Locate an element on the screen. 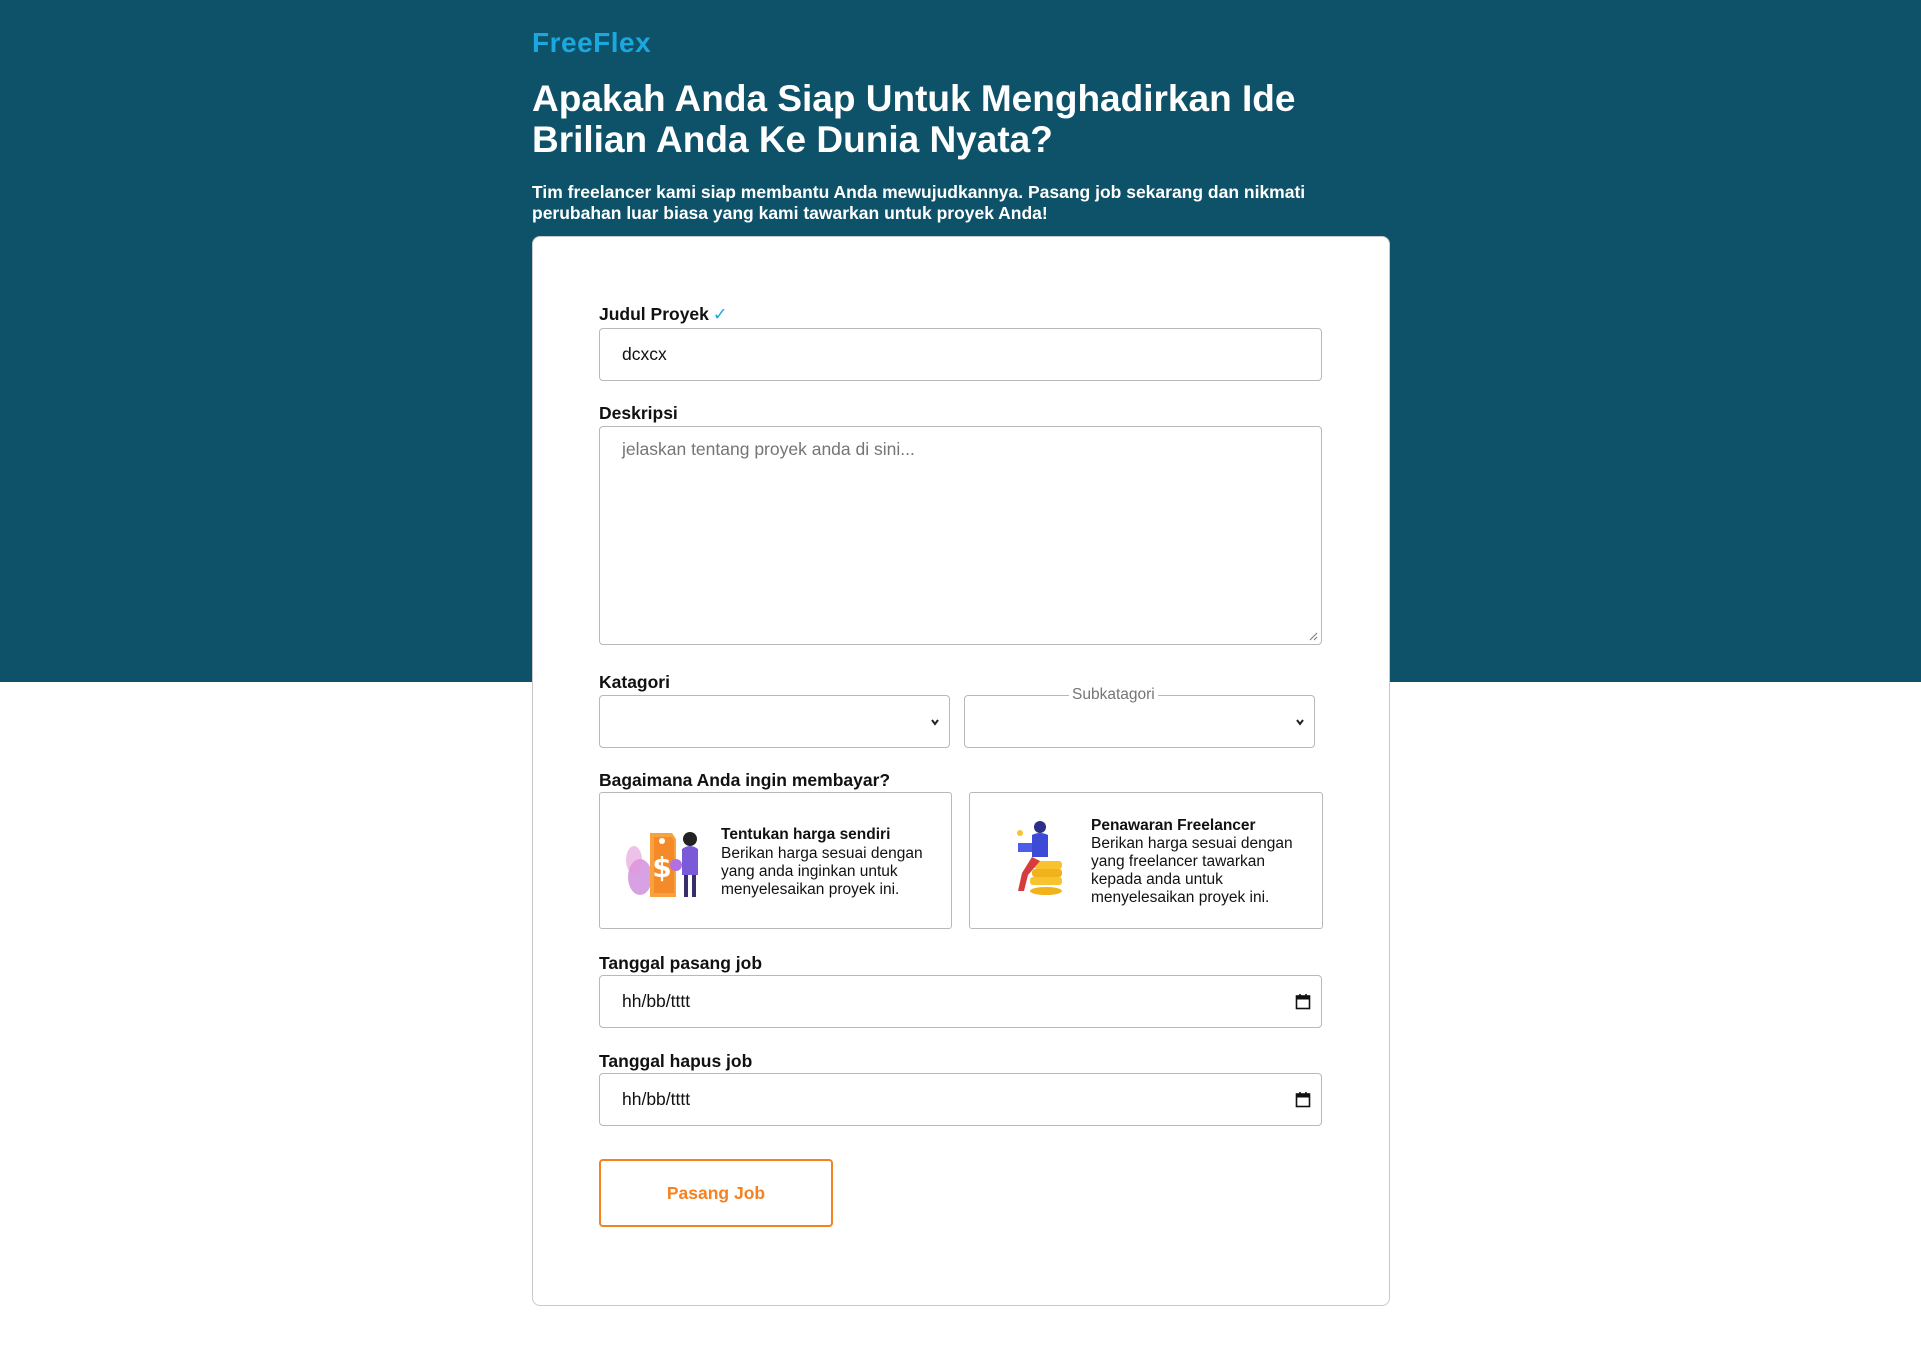  delete-date-input: hh/bb/tttt is located at coordinates (960, 1099).